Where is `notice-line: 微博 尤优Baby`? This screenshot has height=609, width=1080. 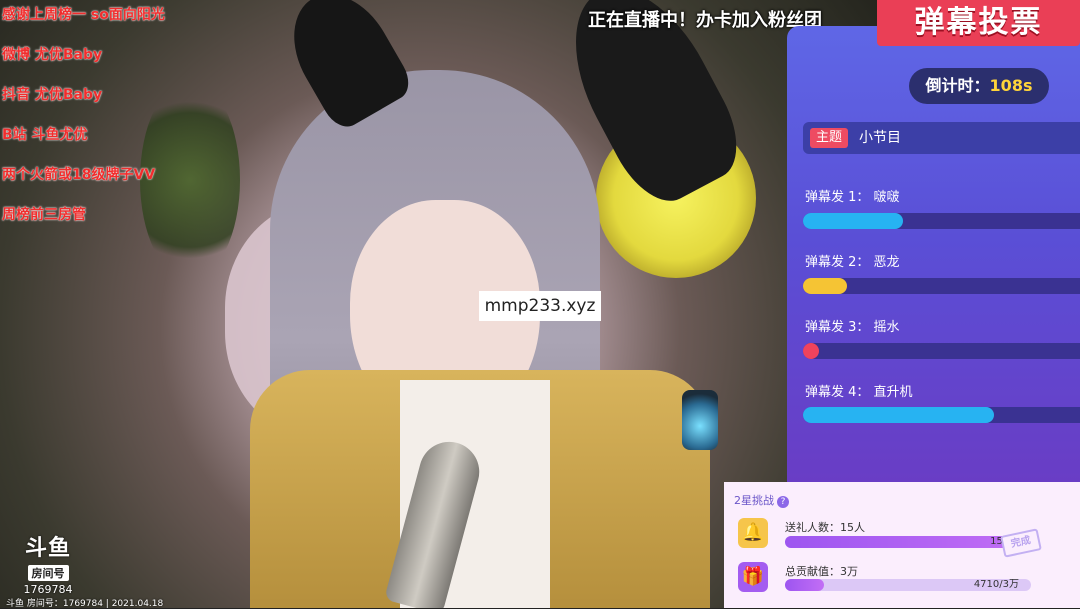
notice-line: 微博 尤优Baby is located at coordinates (52, 55).